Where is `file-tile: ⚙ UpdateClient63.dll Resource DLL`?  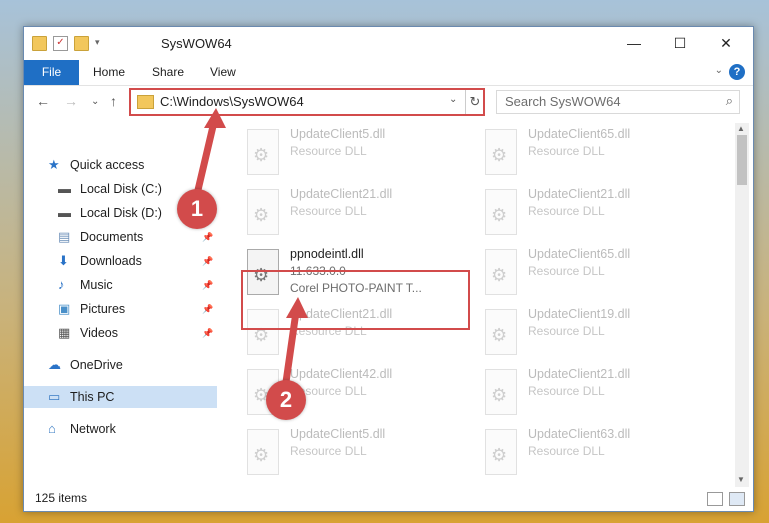 file-tile: ⚙ UpdateClient63.dll Resource DLL is located at coordinates (594, 451).